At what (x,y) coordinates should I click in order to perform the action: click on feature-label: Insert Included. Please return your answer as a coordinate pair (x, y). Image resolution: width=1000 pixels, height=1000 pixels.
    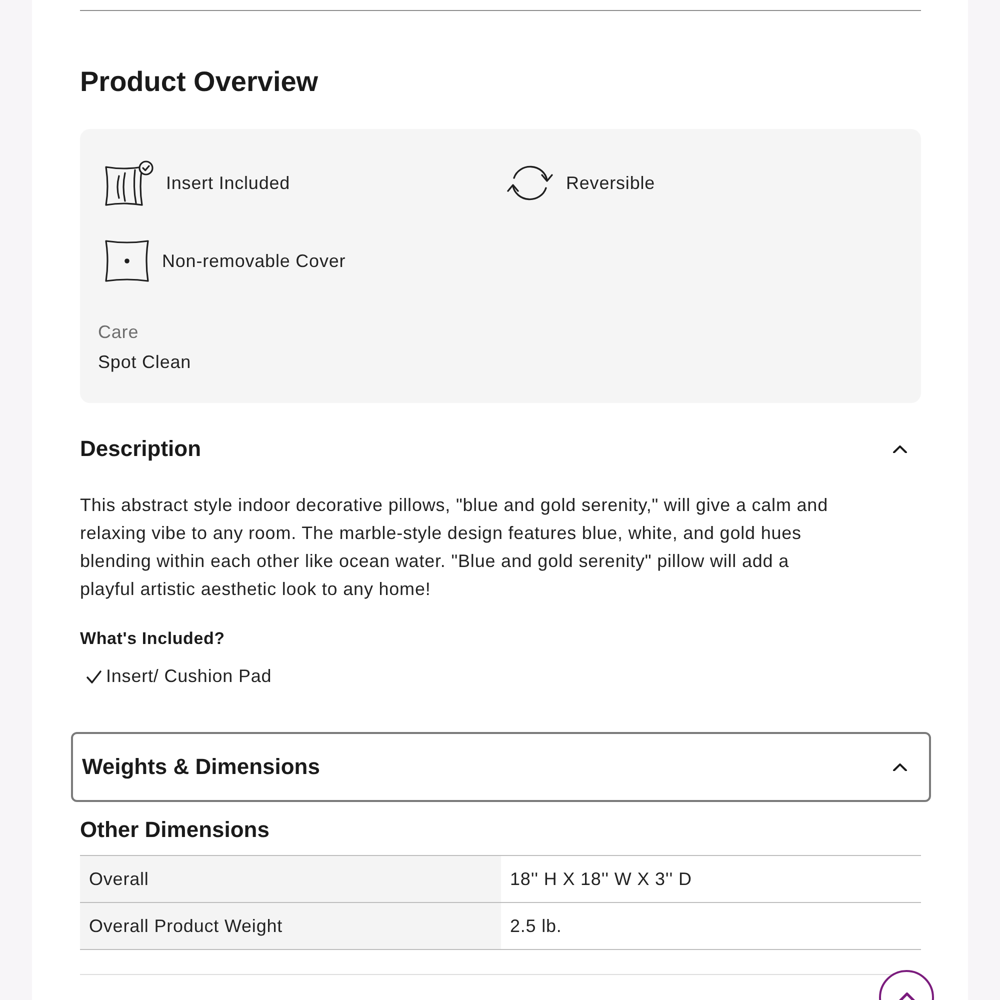
    Looking at the image, I should click on (228, 183).